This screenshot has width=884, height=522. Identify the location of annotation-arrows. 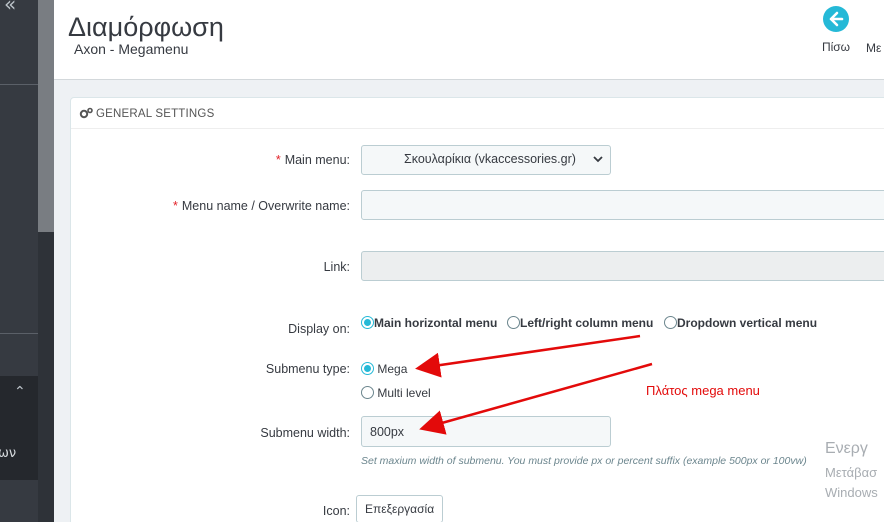
(534, 384).